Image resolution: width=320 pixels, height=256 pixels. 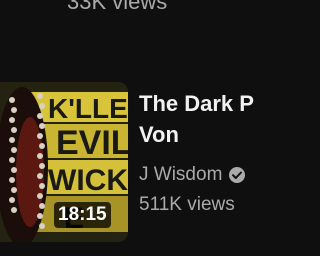 I want to click on channel-name-label: J Wisdom, so click(x=181, y=174).